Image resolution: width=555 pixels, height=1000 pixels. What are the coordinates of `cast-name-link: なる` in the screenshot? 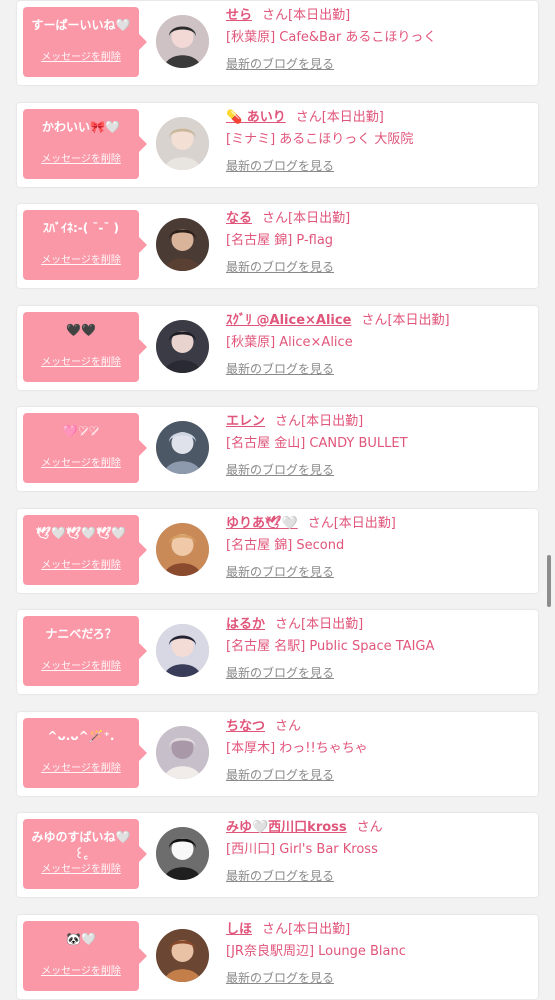 It's located at (239, 218).